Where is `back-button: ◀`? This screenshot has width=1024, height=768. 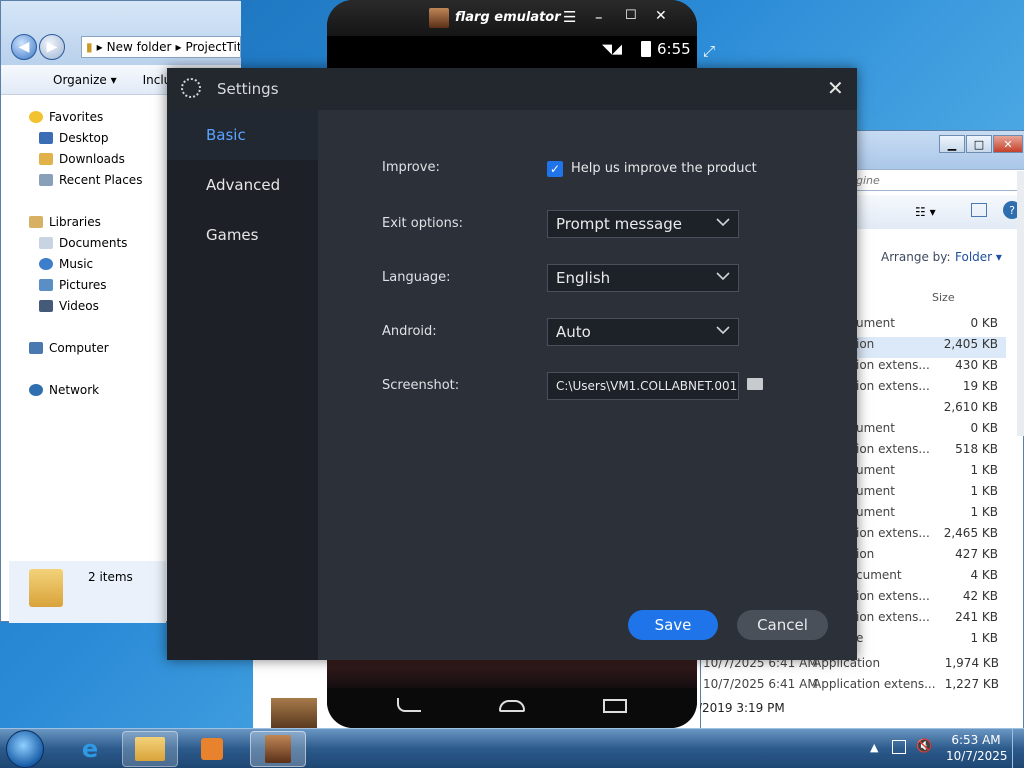 back-button: ◀ is located at coordinates (24, 47).